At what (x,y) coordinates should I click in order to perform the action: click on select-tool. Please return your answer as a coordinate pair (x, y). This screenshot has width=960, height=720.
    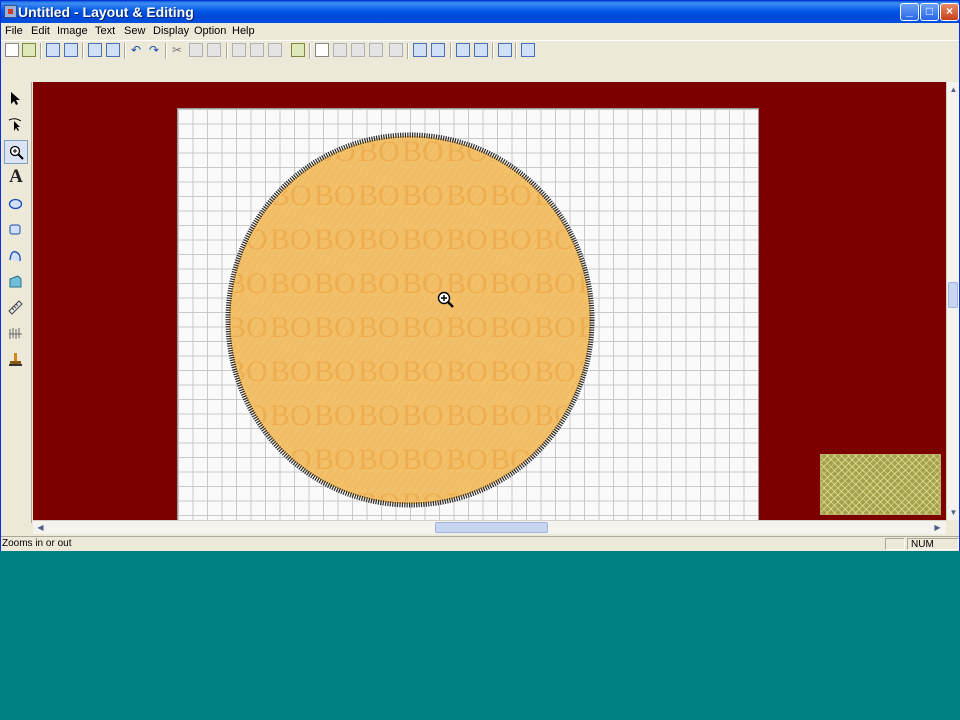
    Looking at the image, I should click on (16, 99).